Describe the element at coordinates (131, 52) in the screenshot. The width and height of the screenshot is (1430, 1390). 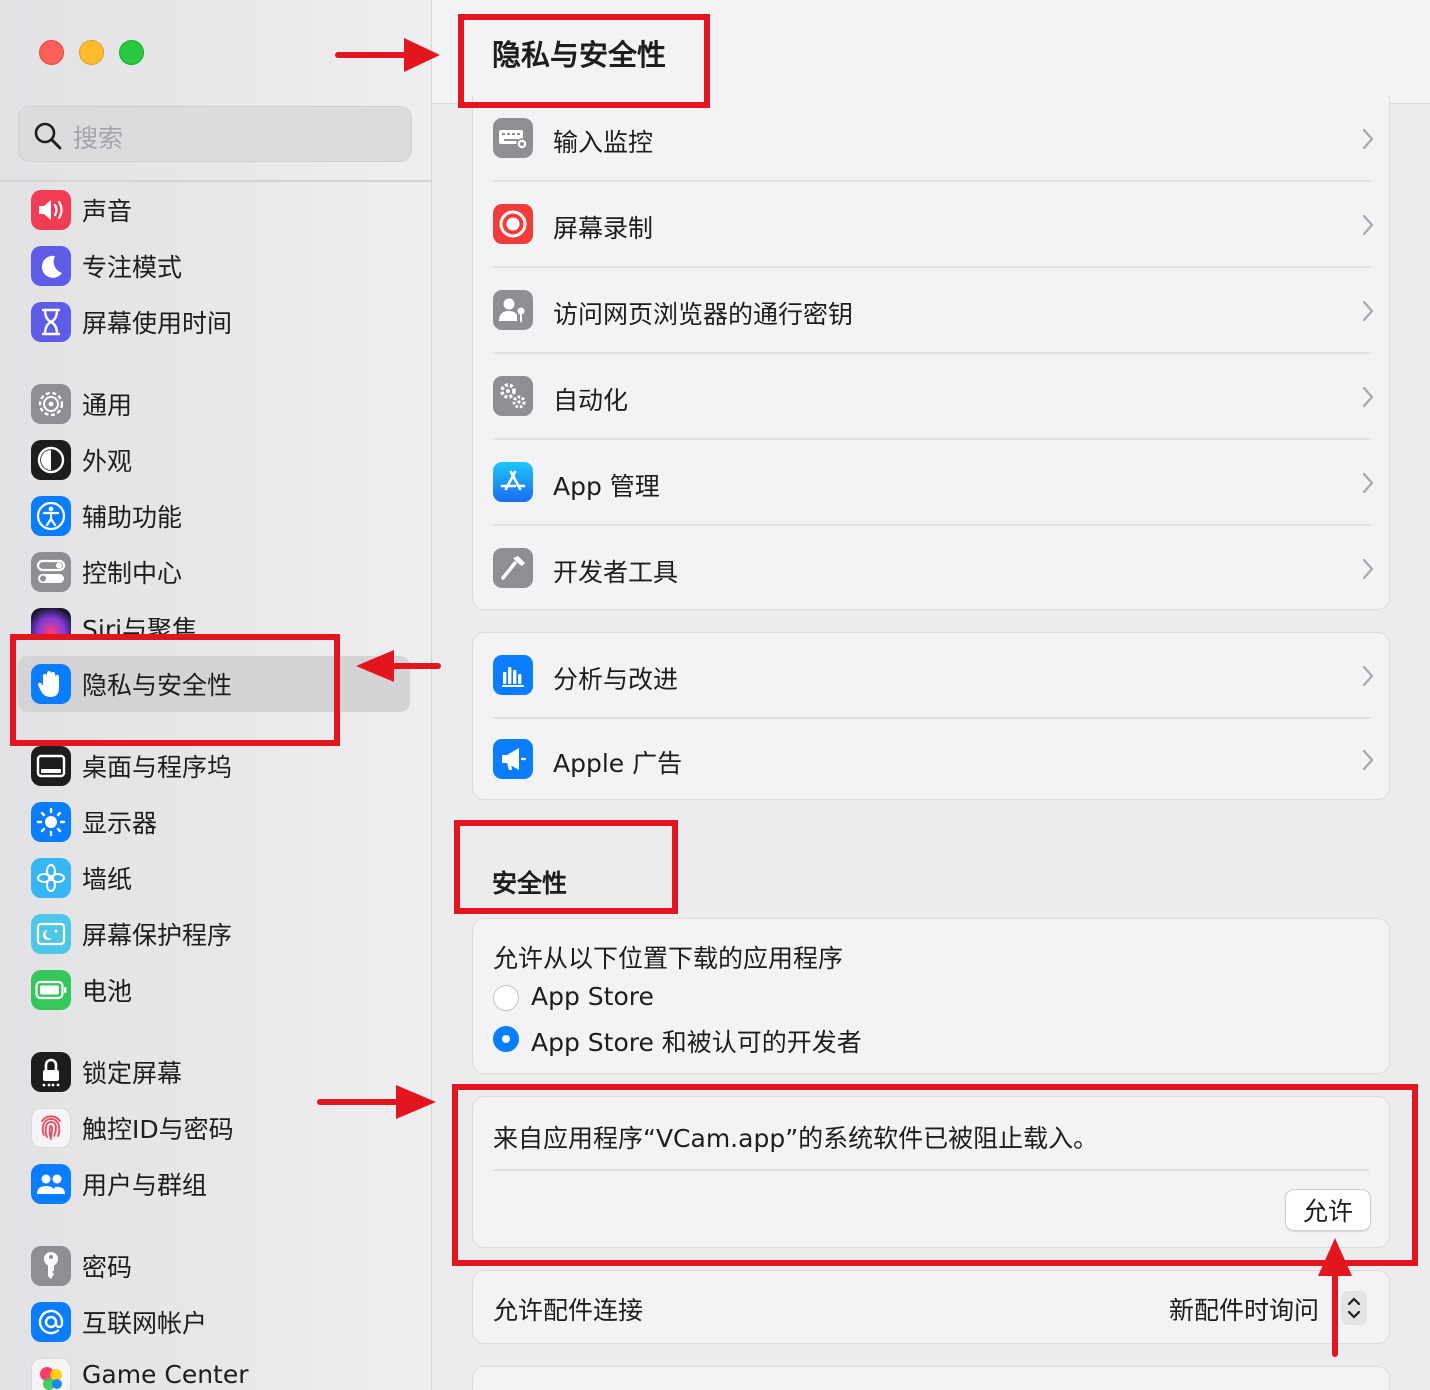
I see `zoom-window-button` at that location.